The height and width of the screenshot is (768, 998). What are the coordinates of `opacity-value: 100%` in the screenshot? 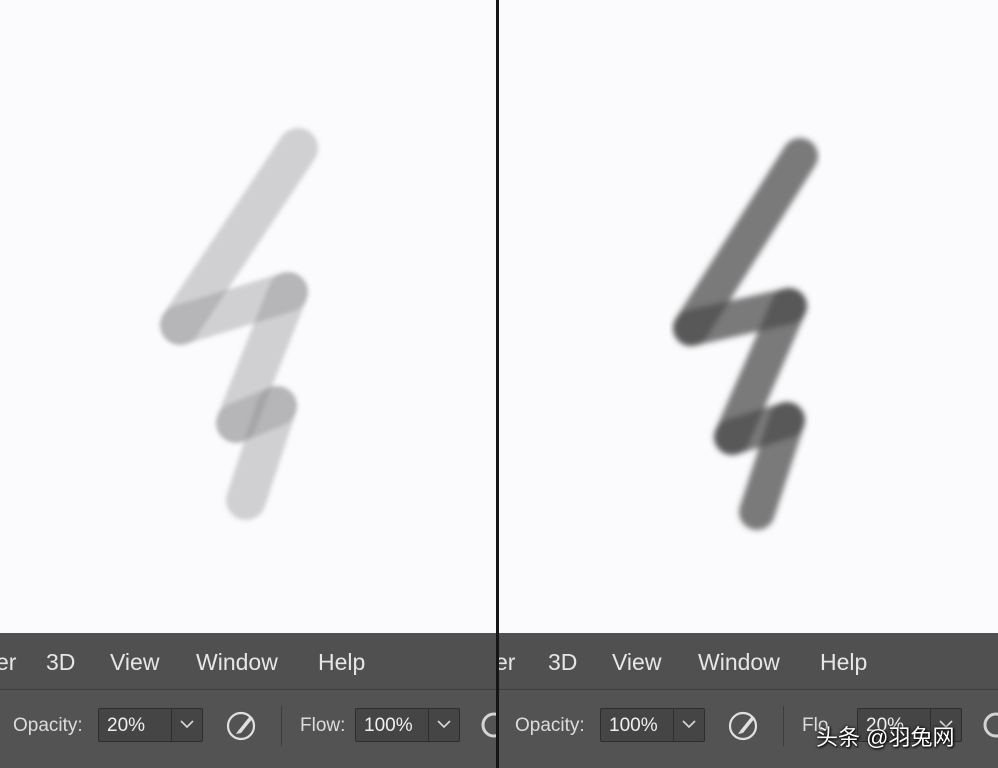 It's located at (633, 726).